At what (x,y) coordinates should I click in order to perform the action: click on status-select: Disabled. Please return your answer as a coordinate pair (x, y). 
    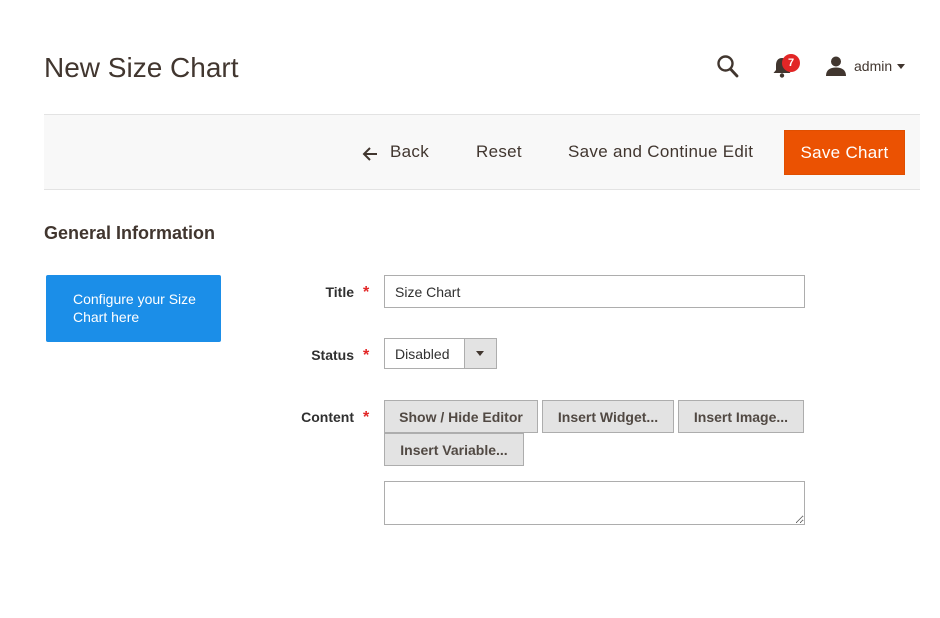
    Looking at the image, I should click on (440, 353).